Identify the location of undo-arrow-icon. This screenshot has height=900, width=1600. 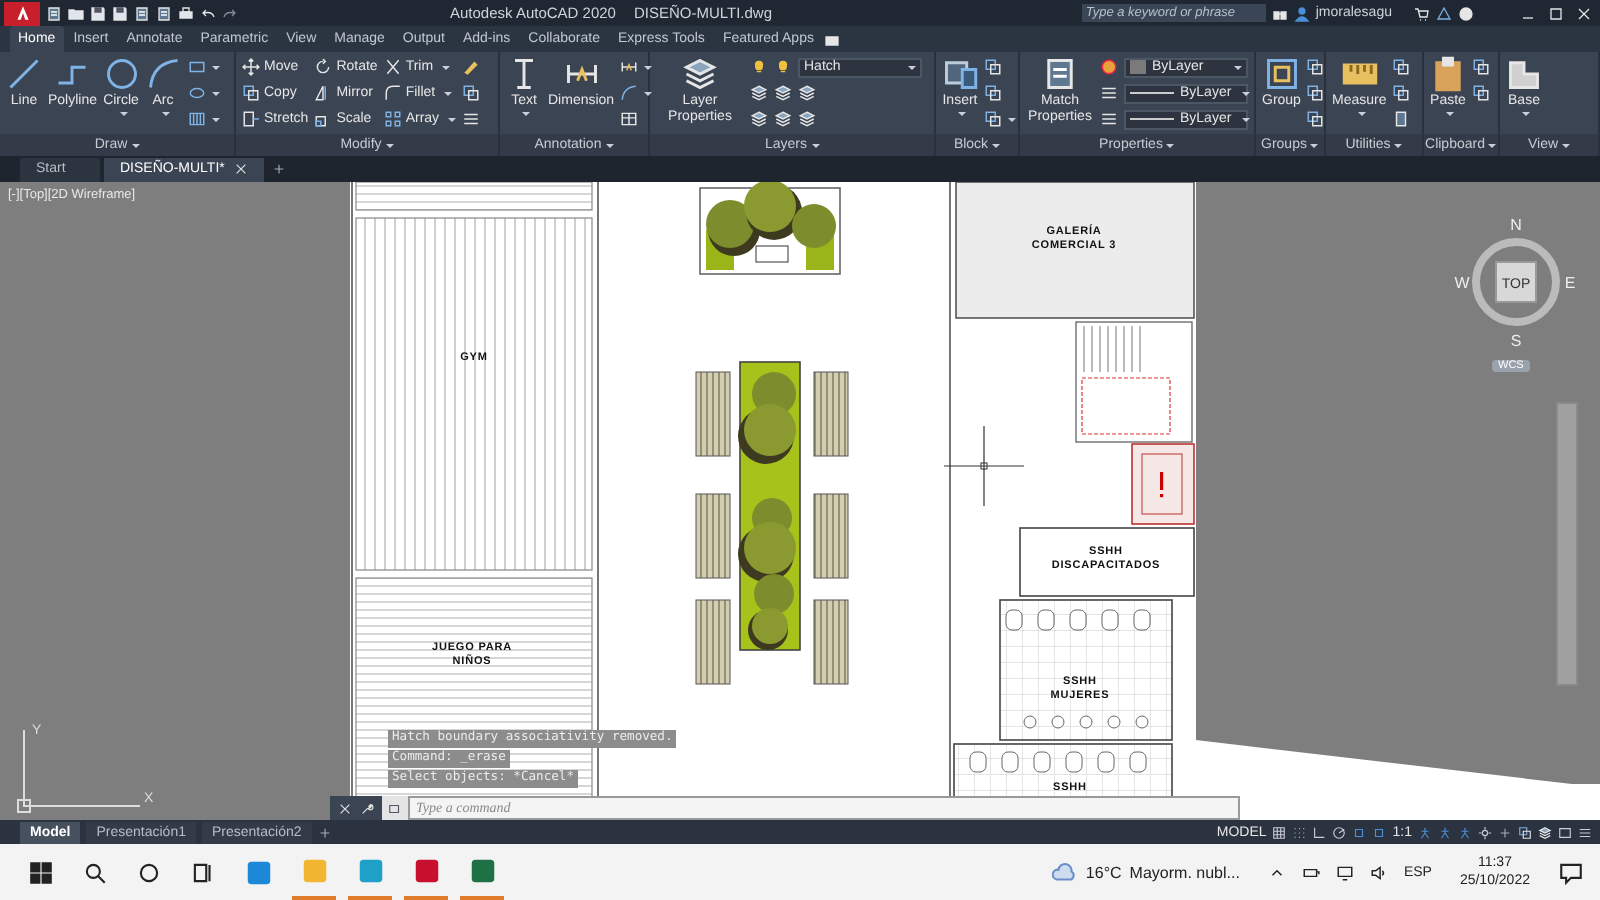
(208, 13).